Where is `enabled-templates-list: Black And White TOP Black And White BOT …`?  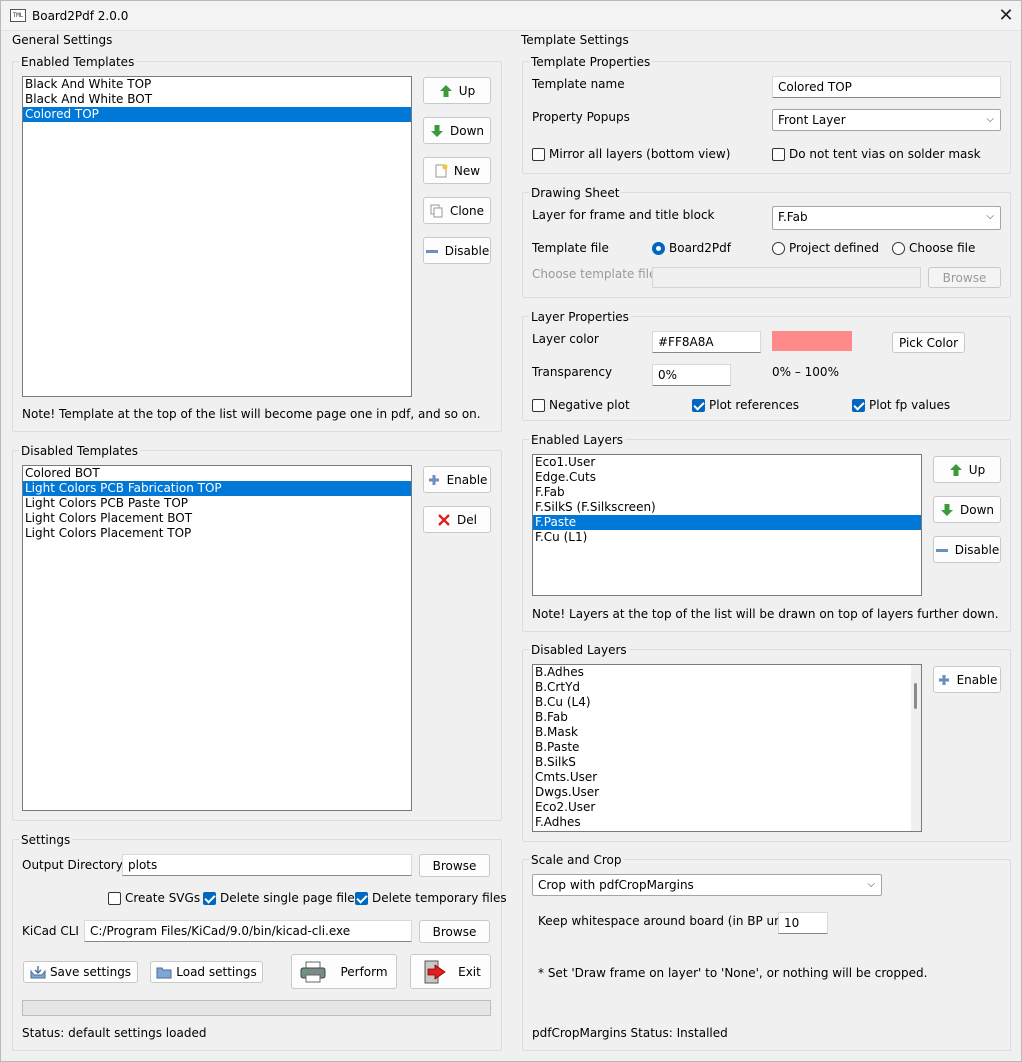
enabled-templates-list: Black And White TOP Black And White BOT … is located at coordinates (217, 236).